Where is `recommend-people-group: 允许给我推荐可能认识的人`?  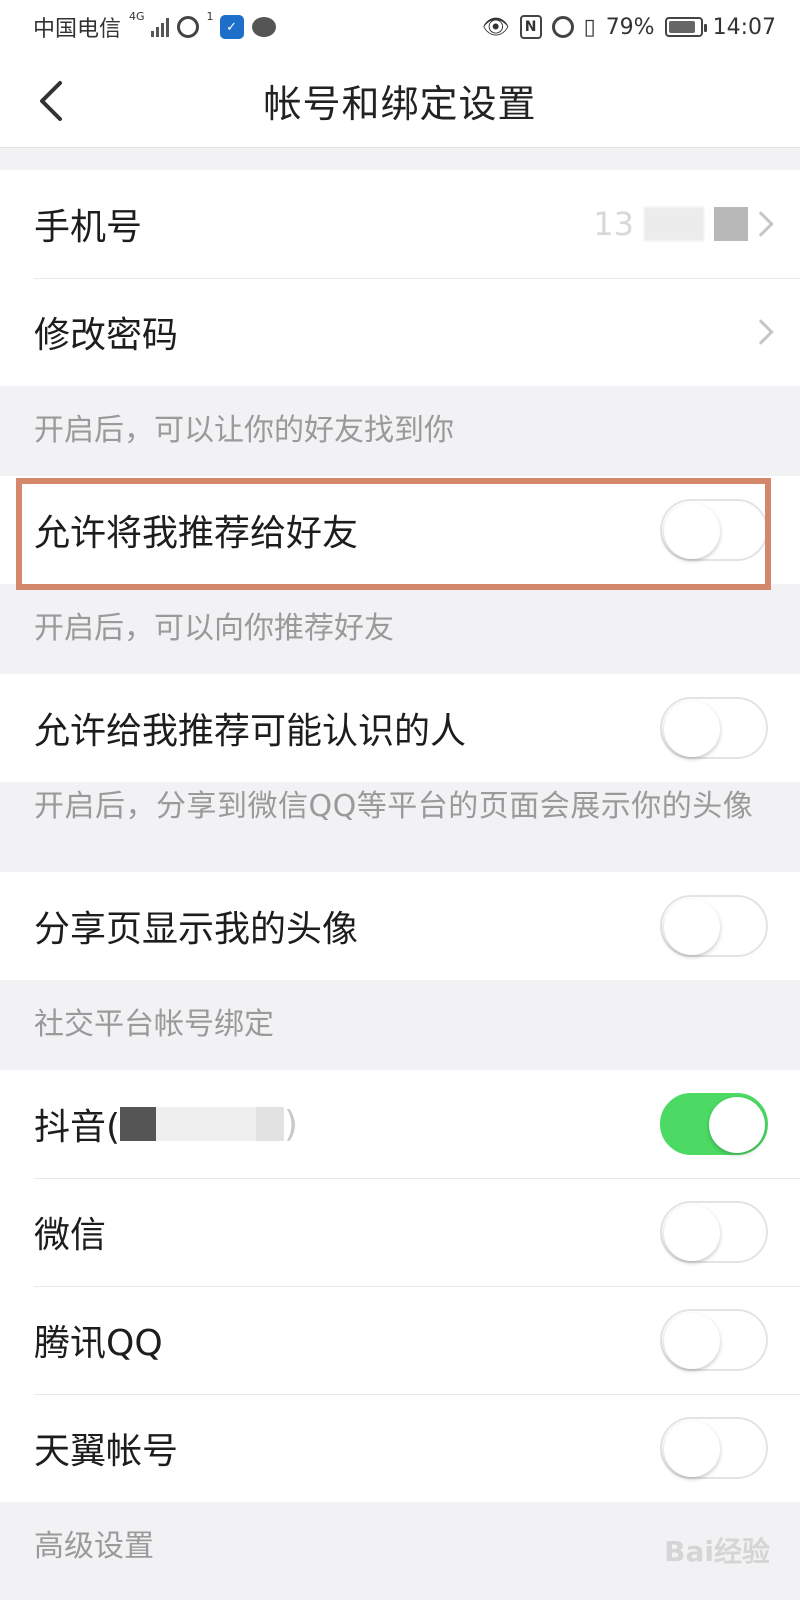 recommend-people-group: 允许给我推荐可能认识的人 is located at coordinates (400, 728).